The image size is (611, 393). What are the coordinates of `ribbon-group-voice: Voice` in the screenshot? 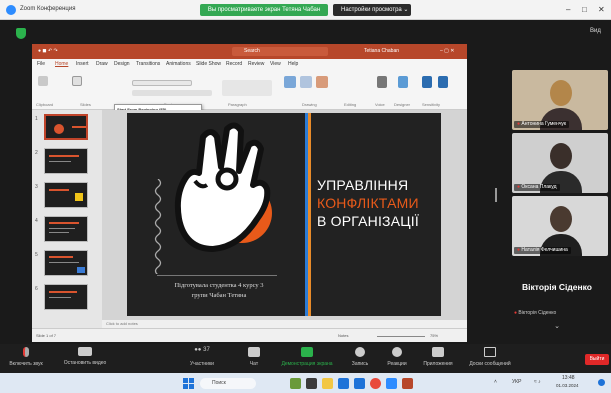 It's located at (380, 104).